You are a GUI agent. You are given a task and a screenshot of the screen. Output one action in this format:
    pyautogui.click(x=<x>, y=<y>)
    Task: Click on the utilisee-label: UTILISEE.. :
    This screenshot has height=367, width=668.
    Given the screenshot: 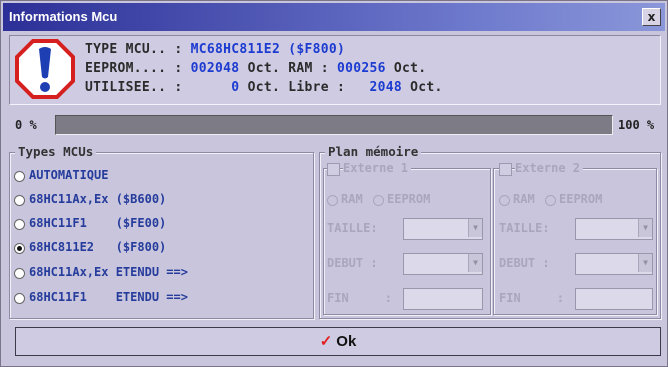 What is the action you would take?
    pyautogui.click(x=134, y=87)
    